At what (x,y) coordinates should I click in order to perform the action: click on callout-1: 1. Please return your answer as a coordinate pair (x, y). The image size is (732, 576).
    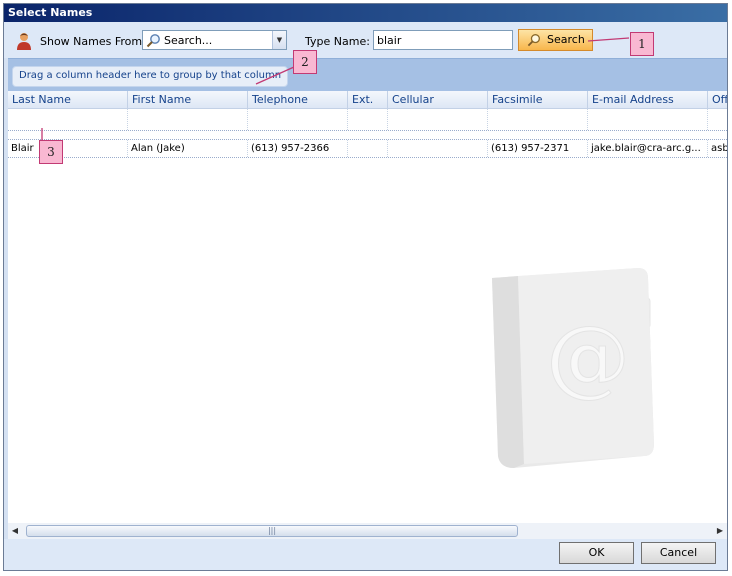
    Looking at the image, I should click on (642, 44).